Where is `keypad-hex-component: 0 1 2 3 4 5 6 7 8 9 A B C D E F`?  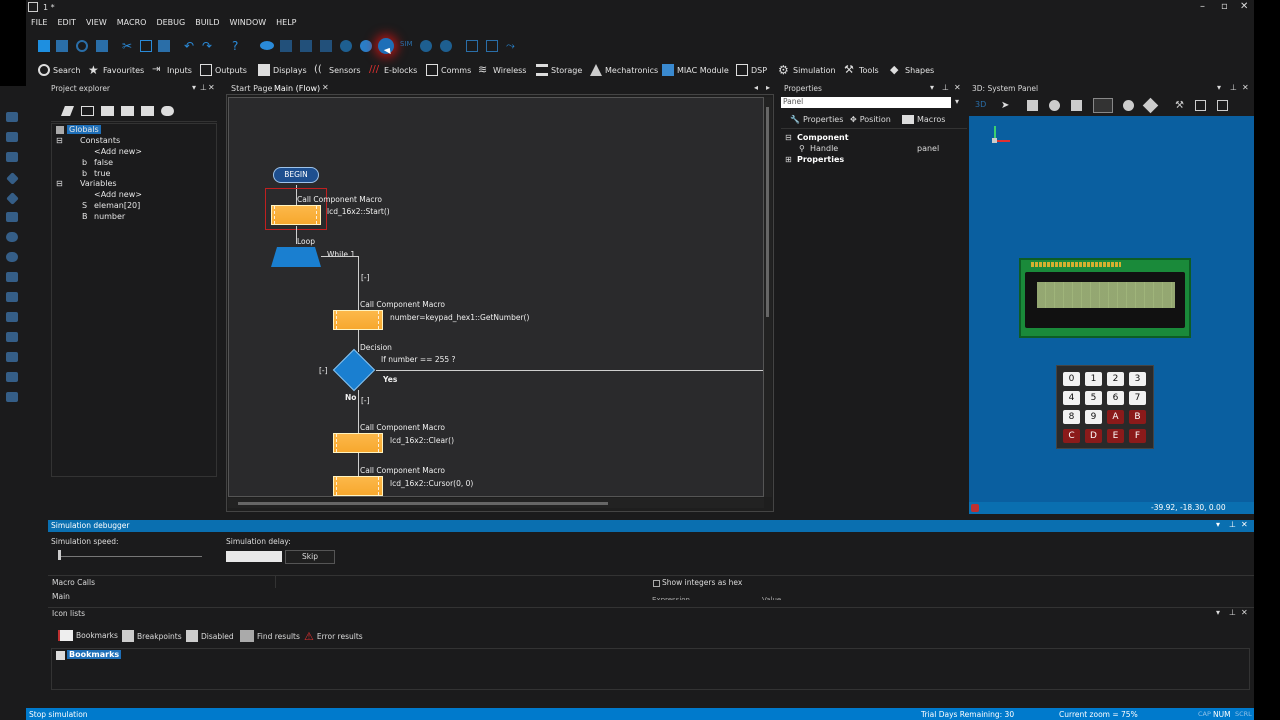 keypad-hex-component: 0 1 2 3 4 5 6 7 8 9 A B C D E F is located at coordinates (1105, 407).